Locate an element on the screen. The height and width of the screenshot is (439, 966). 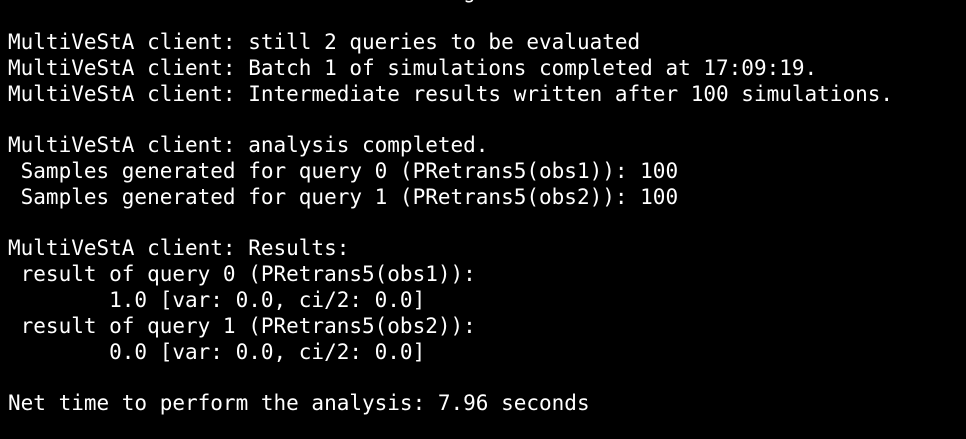
clipped-output-line: g is located at coordinates (242, 2).